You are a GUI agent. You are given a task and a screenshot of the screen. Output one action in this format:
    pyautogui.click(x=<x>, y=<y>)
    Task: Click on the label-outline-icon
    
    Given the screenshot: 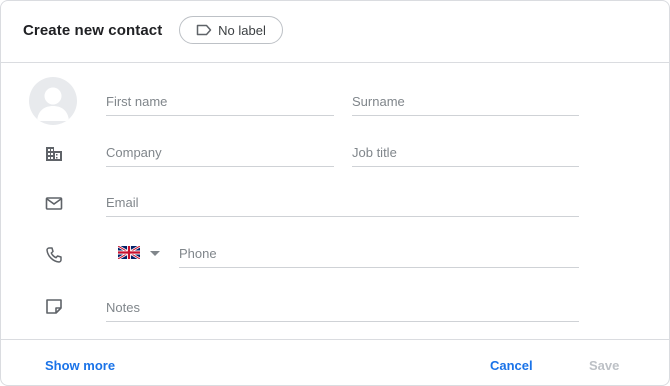 What is the action you would take?
    pyautogui.click(x=204, y=30)
    